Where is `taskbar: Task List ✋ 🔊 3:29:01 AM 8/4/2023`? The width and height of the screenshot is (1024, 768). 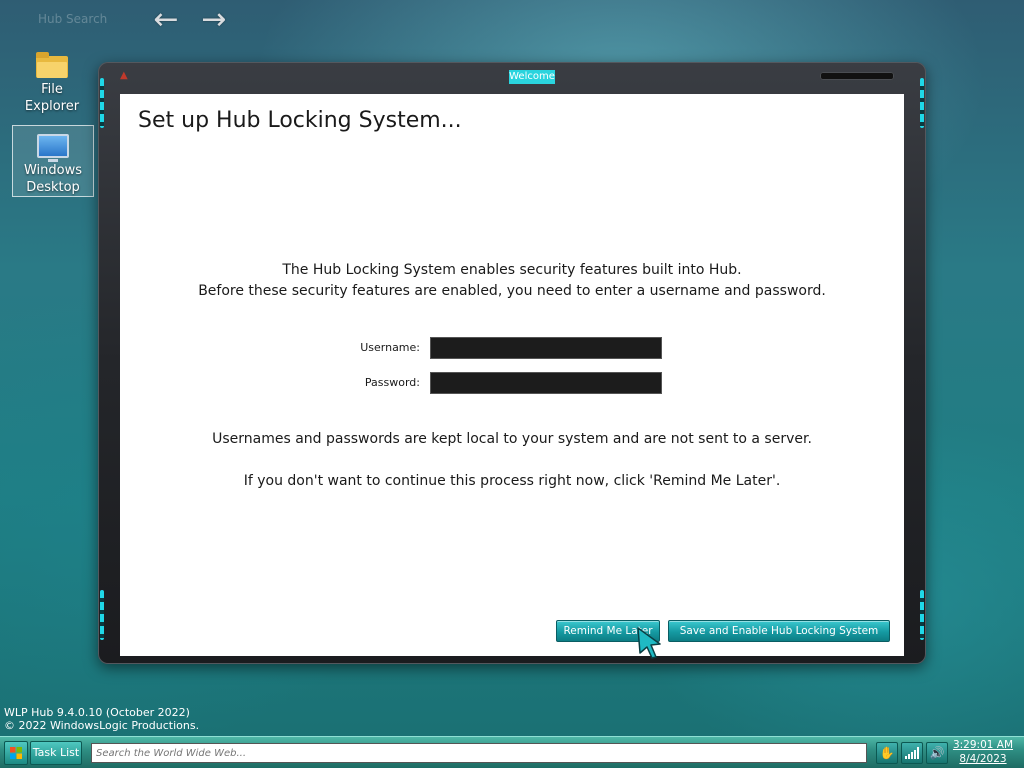 taskbar: Task List ✋ 🔊 3:29:01 AM 8/4/2023 is located at coordinates (512, 752).